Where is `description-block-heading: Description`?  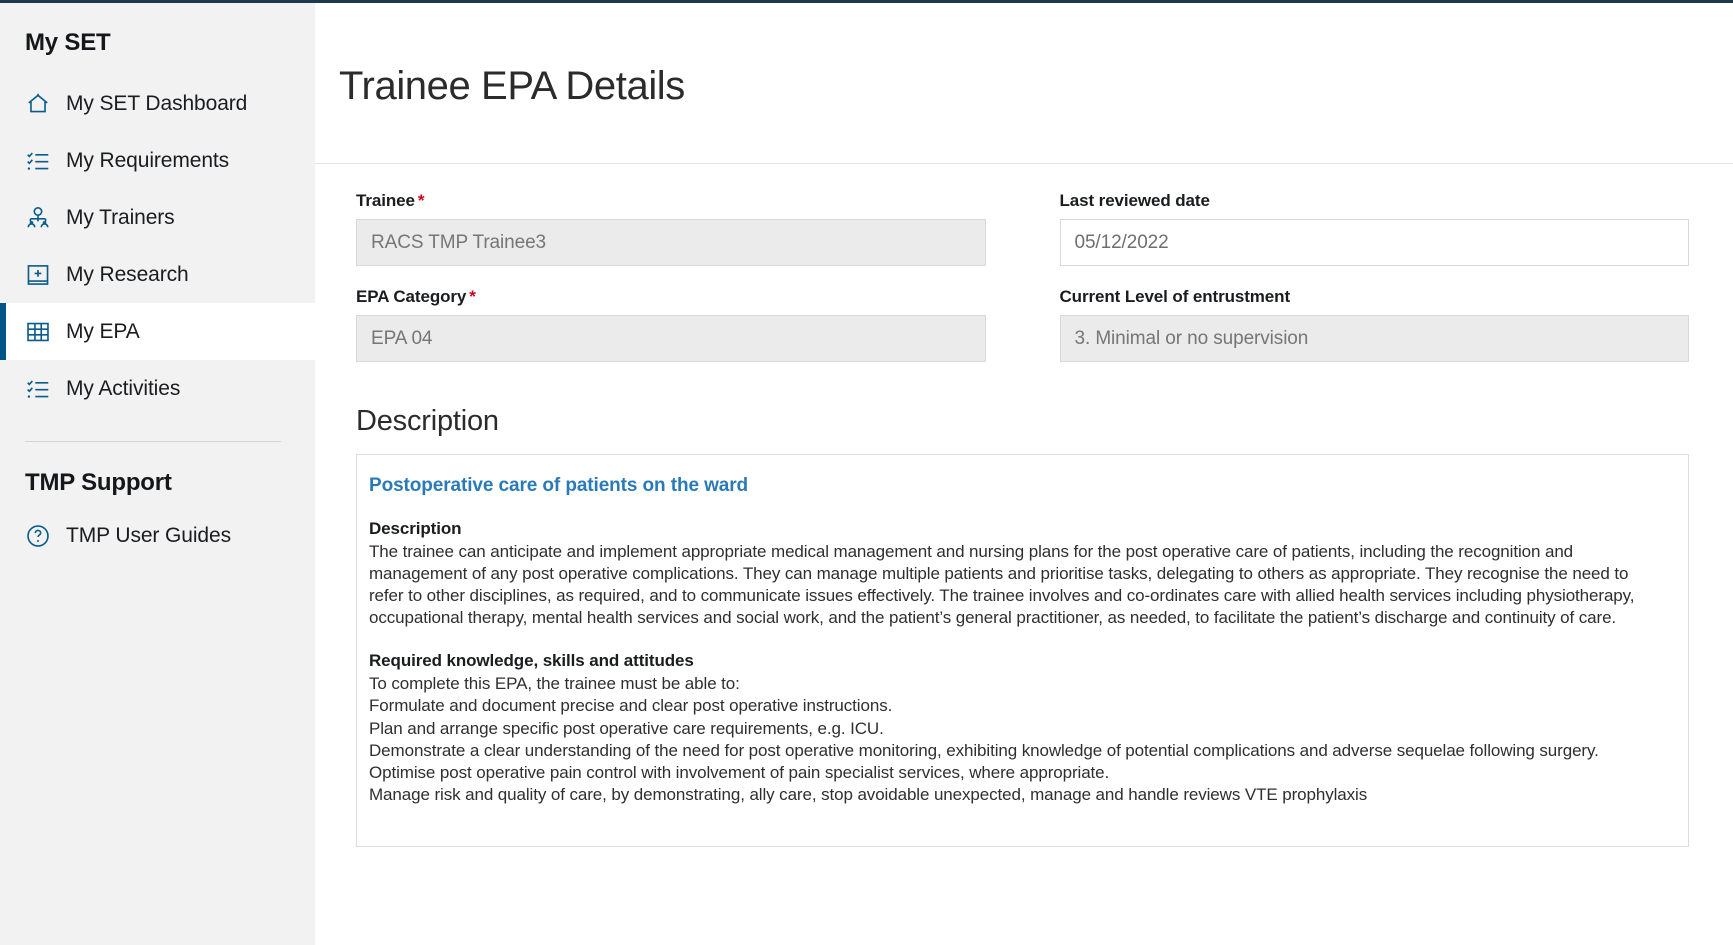 description-block-heading: Description is located at coordinates (415, 528).